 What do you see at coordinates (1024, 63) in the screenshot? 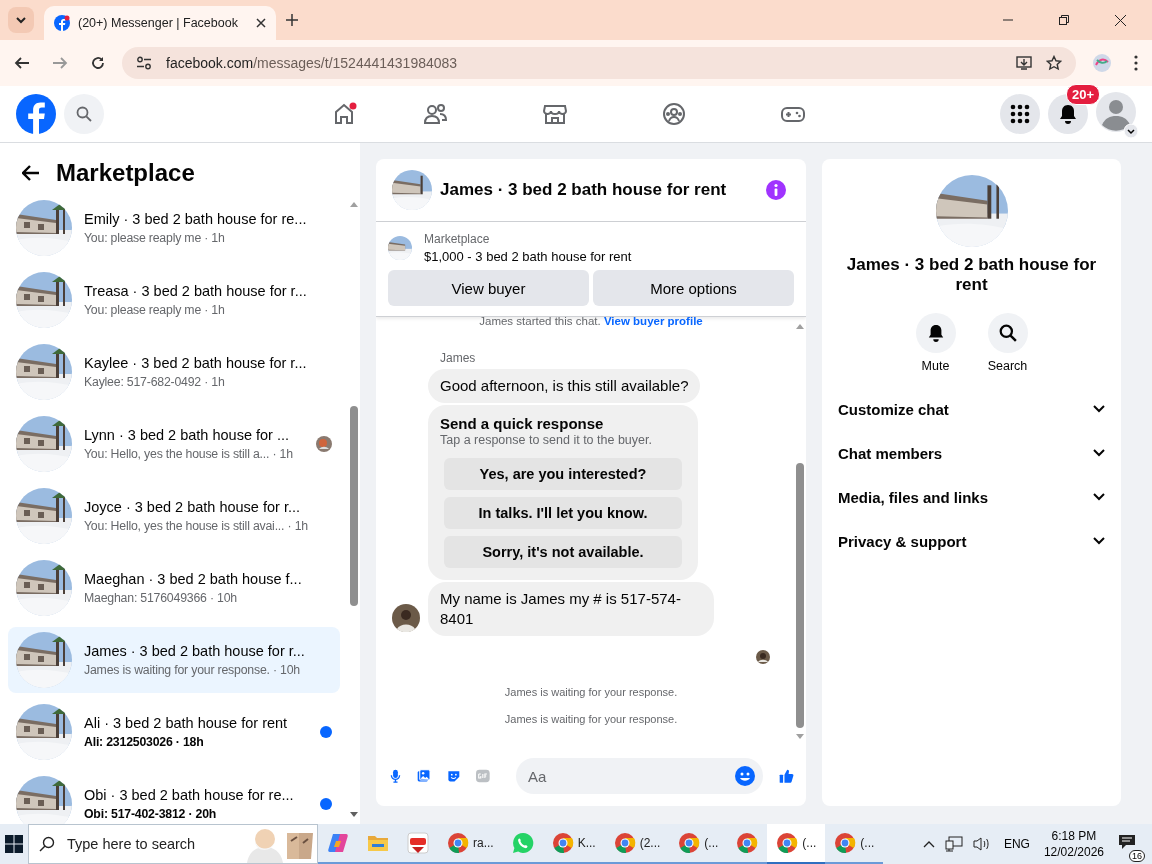
I see `install-icon` at bounding box center [1024, 63].